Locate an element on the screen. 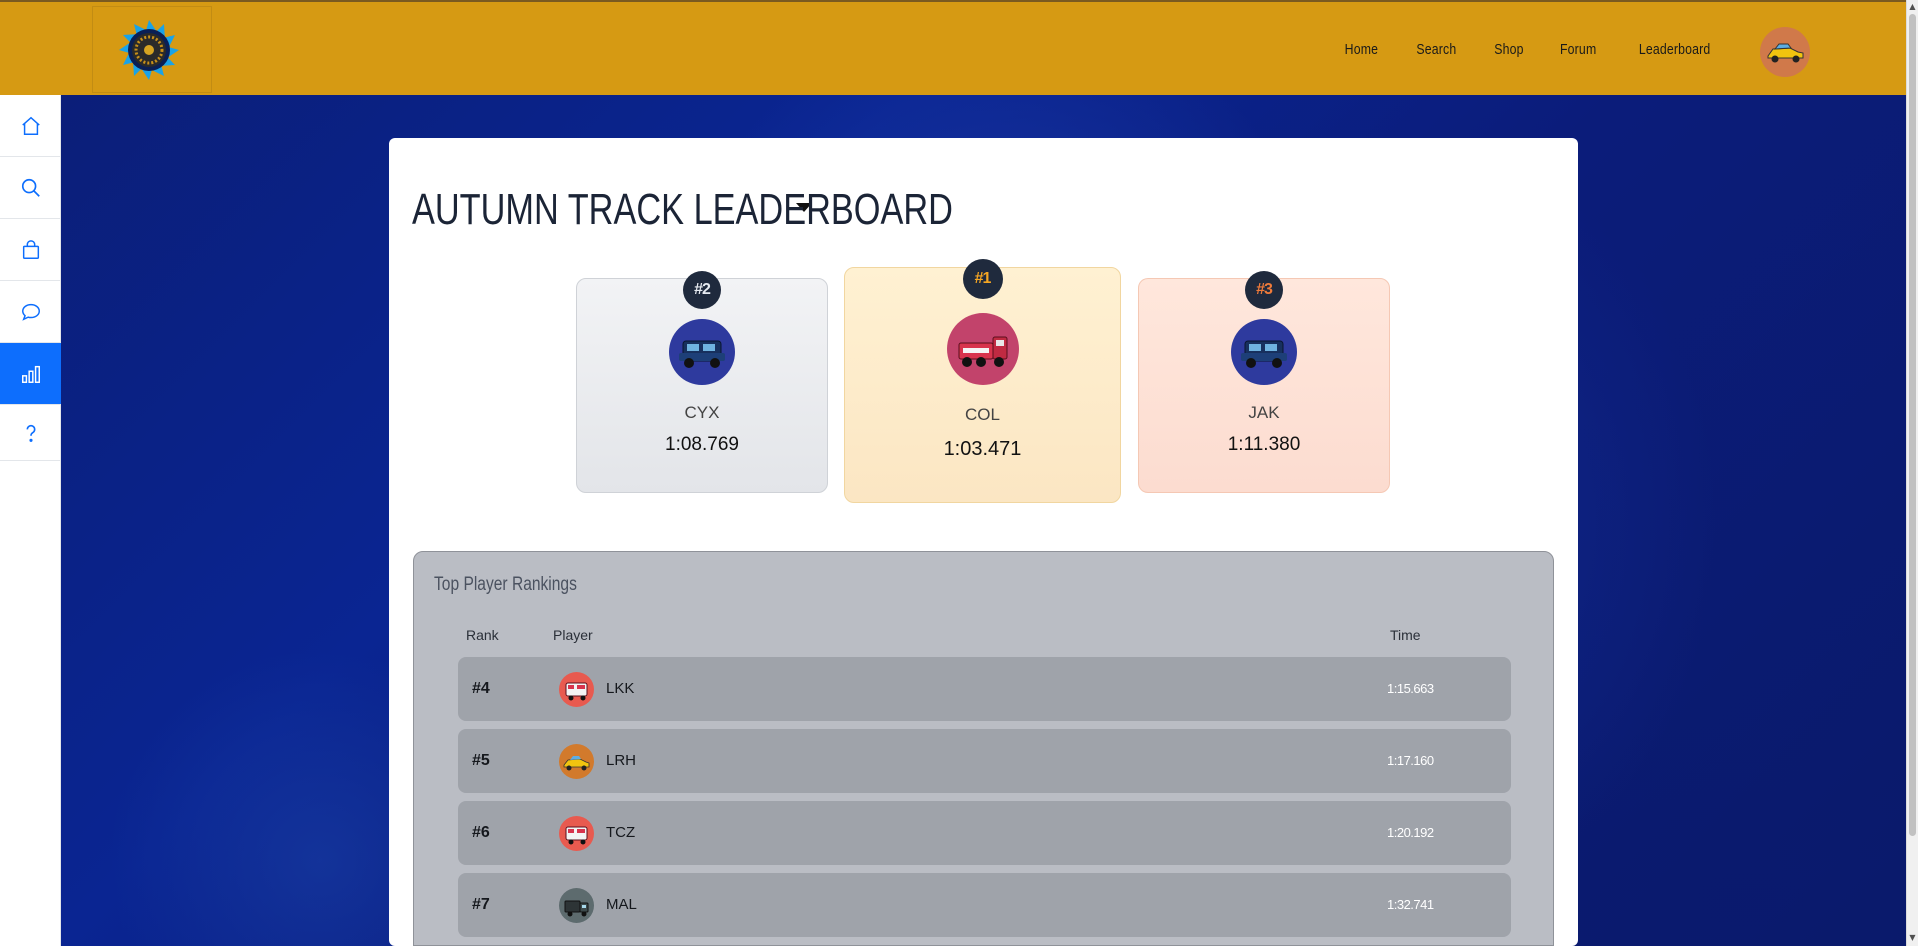 The height and width of the screenshot is (946, 1918). gray-truck-icon is located at coordinates (576, 908).